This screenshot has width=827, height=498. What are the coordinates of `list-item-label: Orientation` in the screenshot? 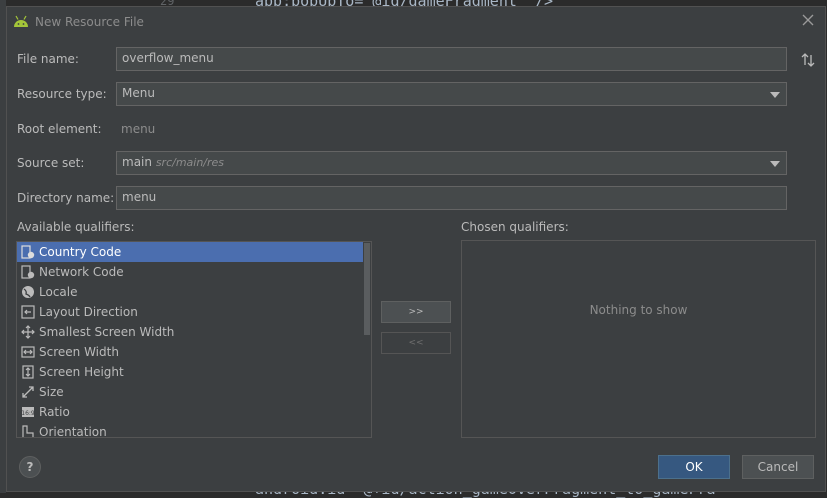 It's located at (73, 431).